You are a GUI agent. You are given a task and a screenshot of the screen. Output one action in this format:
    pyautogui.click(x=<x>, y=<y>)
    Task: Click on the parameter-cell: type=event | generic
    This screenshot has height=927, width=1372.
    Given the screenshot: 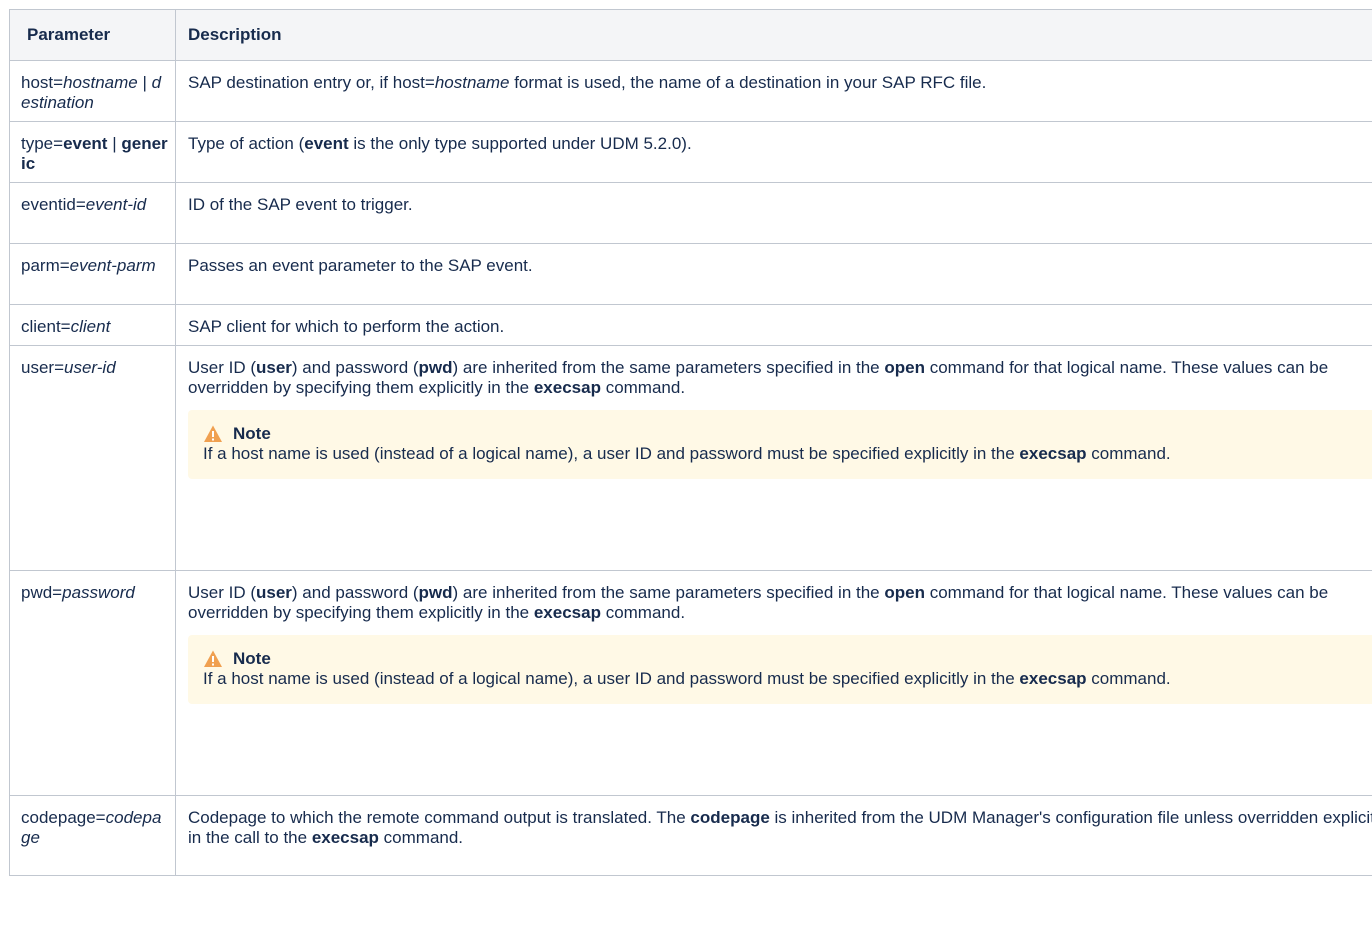 What is the action you would take?
    pyautogui.click(x=92, y=152)
    